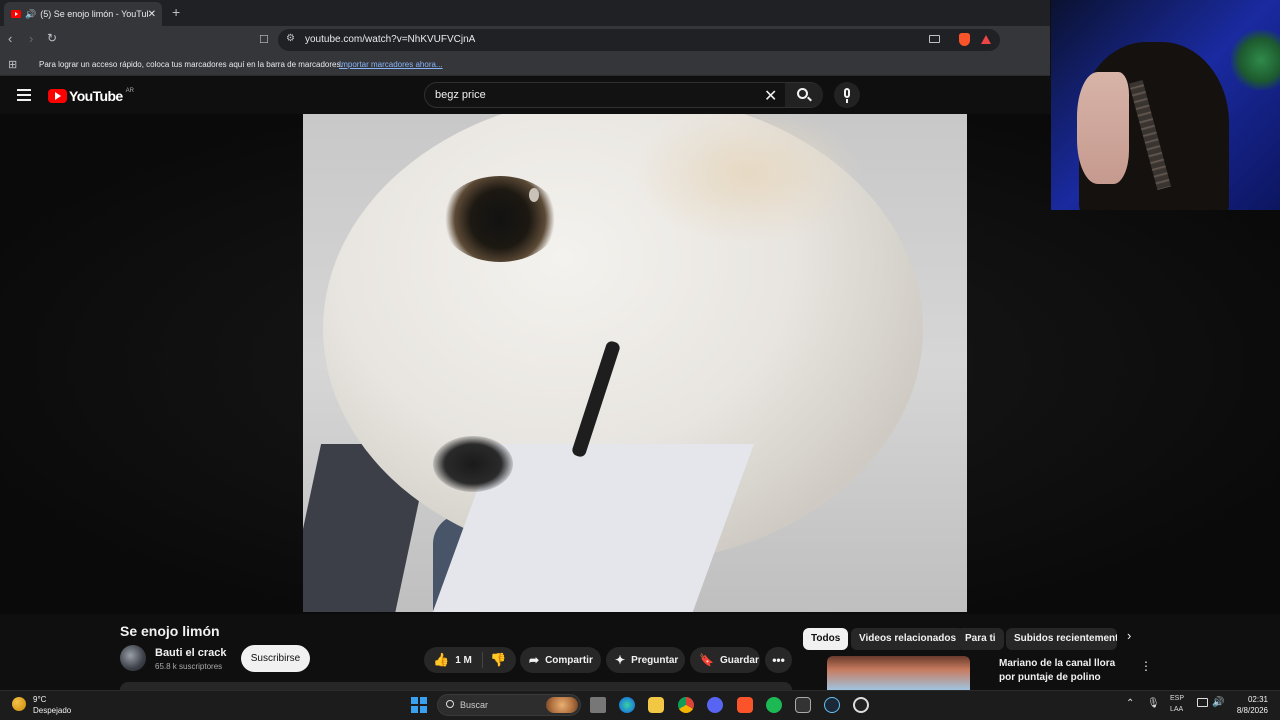  What do you see at coordinates (498, 660) in the screenshot?
I see `dislike-icon: 👎` at bounding box center [498, 660].